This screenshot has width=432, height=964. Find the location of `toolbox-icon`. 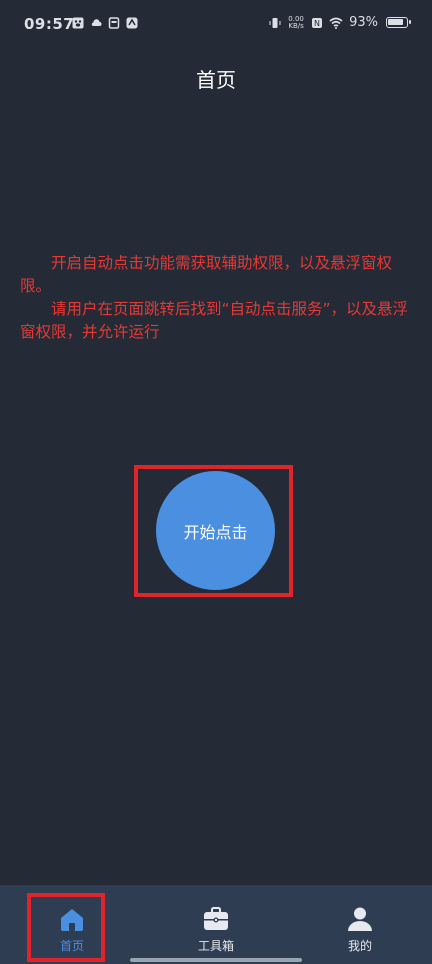

toolbox-icon is located at coordinates (216, 918).